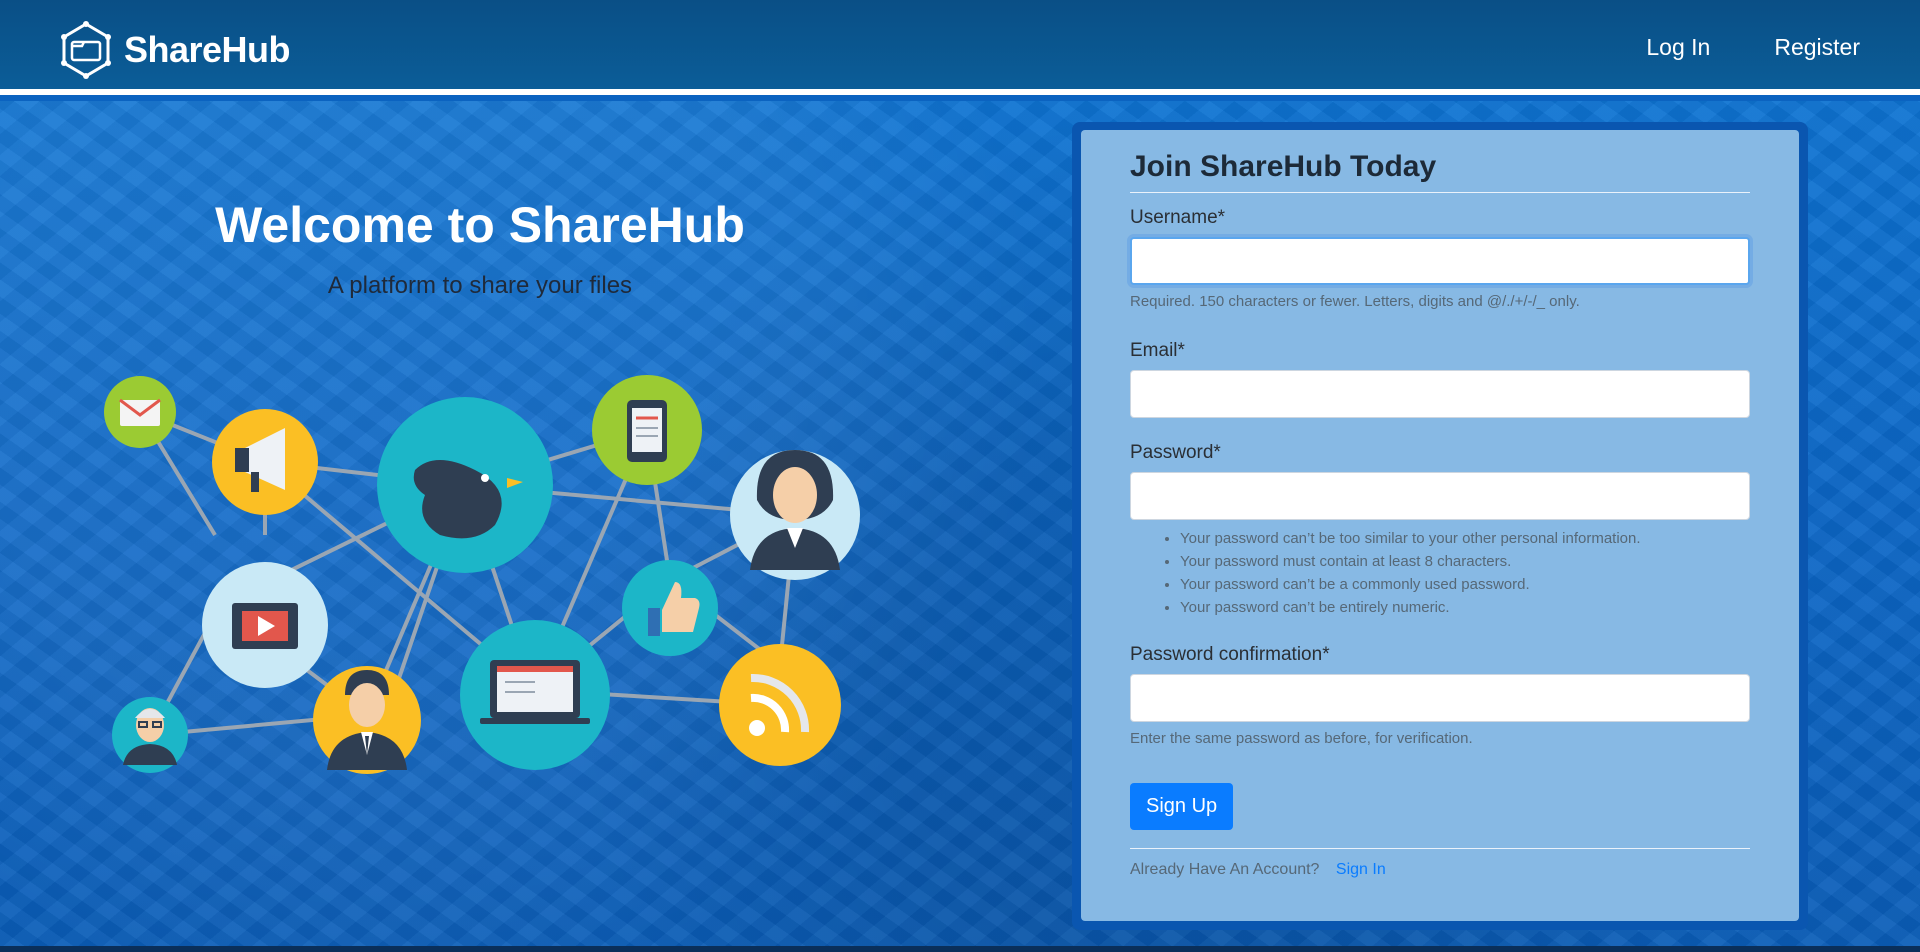 The image size is (1920, 952). What do you see at coordinates (1182, 806) in the screenshot?
I see `signup-button: Sign Up` at bounding box center [1182, 806].